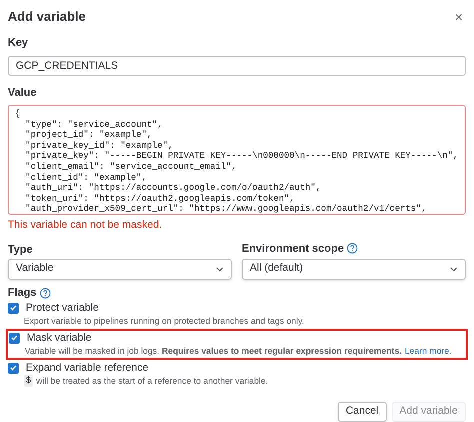  Describe the element at coordinates (19, 43) in the screenshot. I see `field-label: Key` at that location.